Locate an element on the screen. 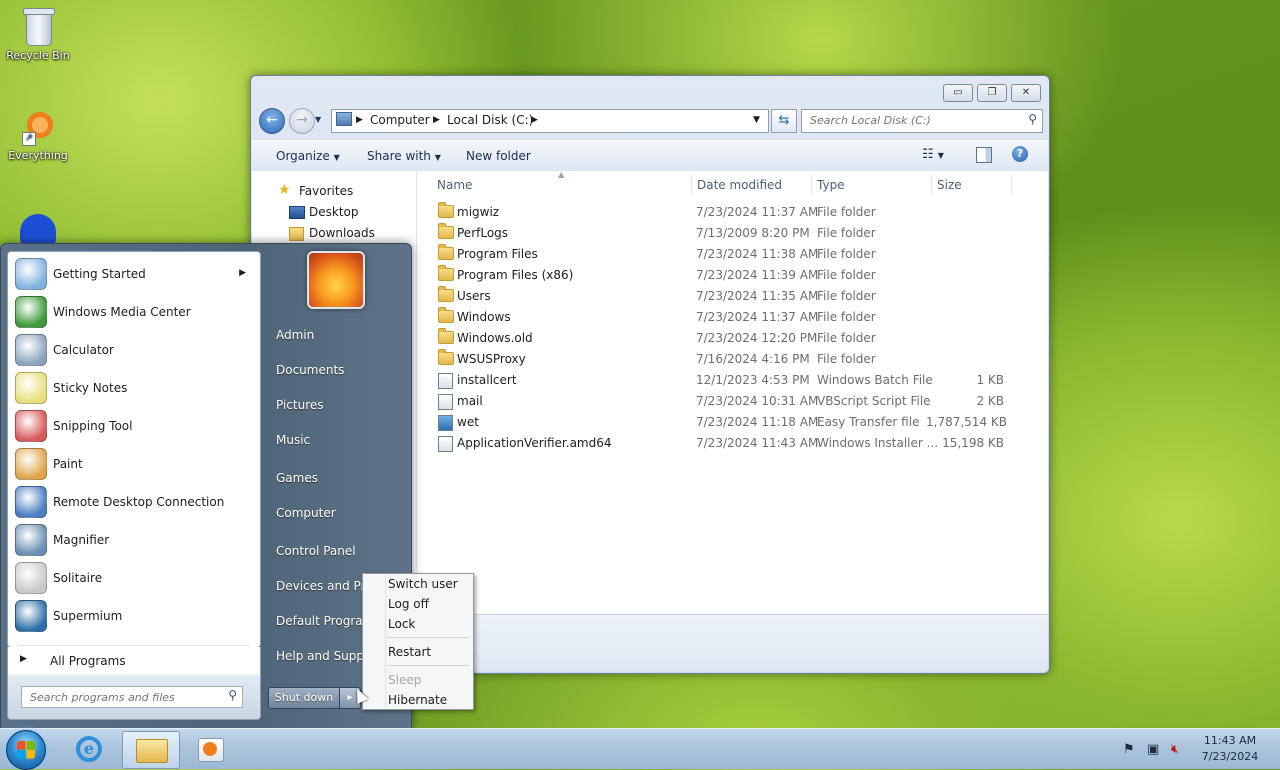 Image resolution: width=1280 pixels, height=770 pixels. address-dropdown-icon: ▼ is located at coordinates (756, 120).